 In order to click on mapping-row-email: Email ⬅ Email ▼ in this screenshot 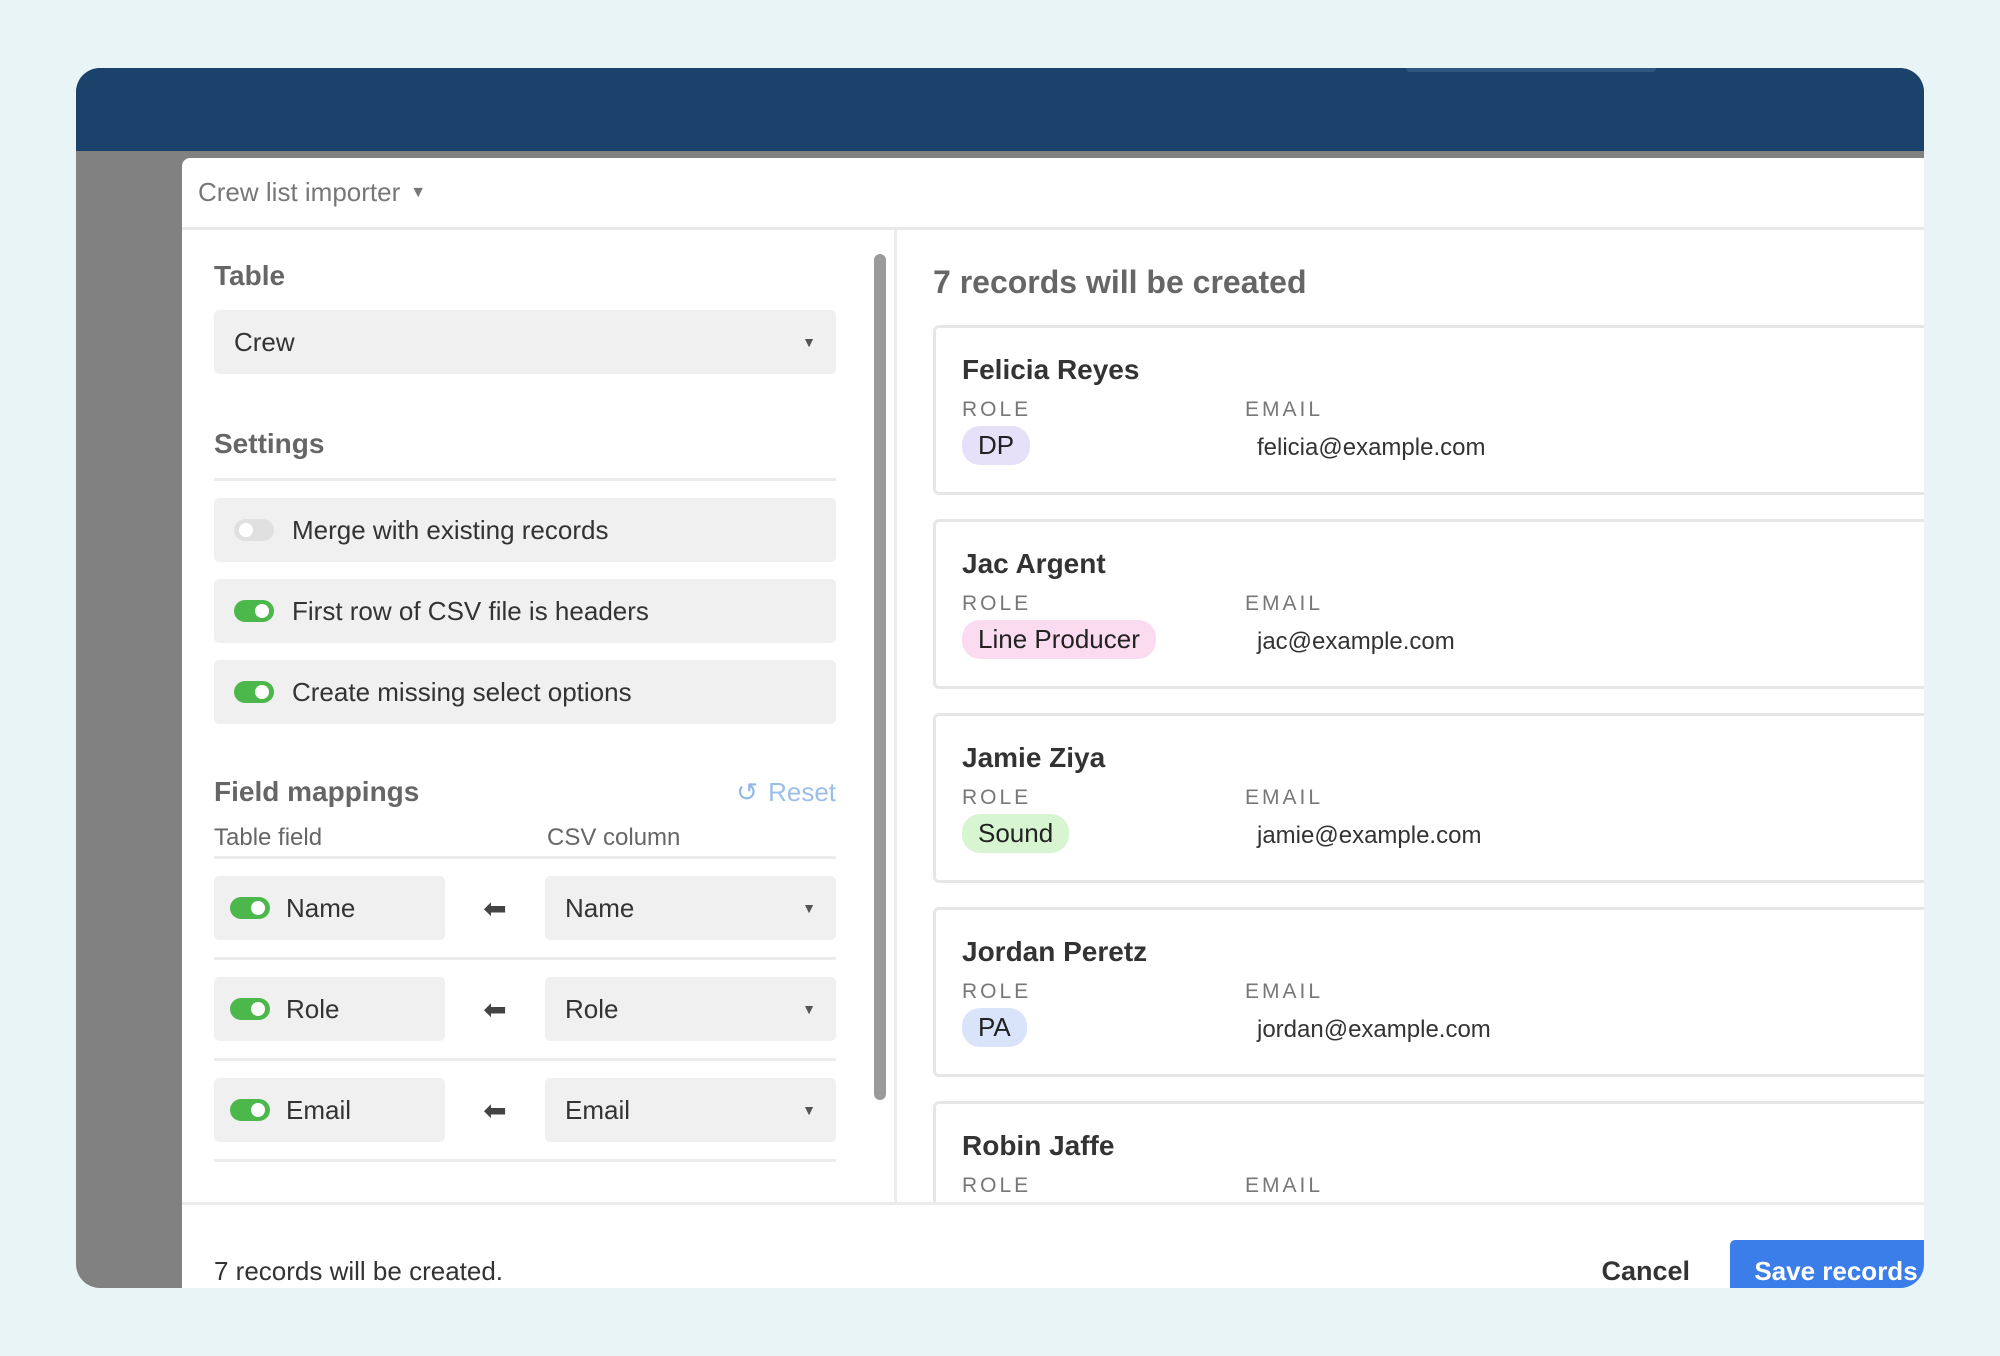, I will do `click(525, 1120)`.